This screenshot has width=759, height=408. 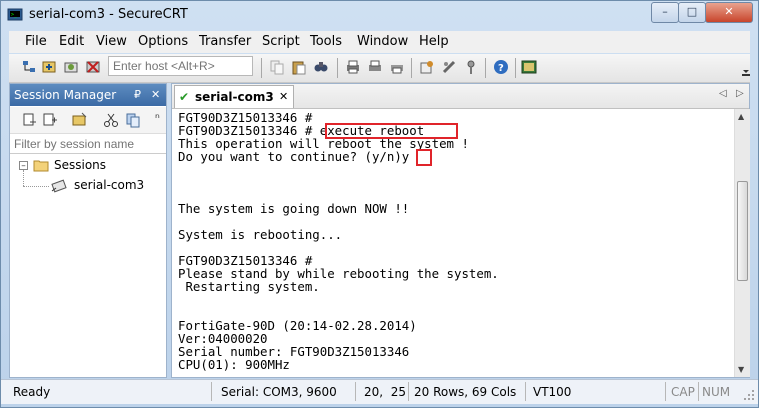 What do you see at coordinates (155, 94) in the screenshot?
I see `pane-close-icon: ✕` at bounding box center [155, 94].